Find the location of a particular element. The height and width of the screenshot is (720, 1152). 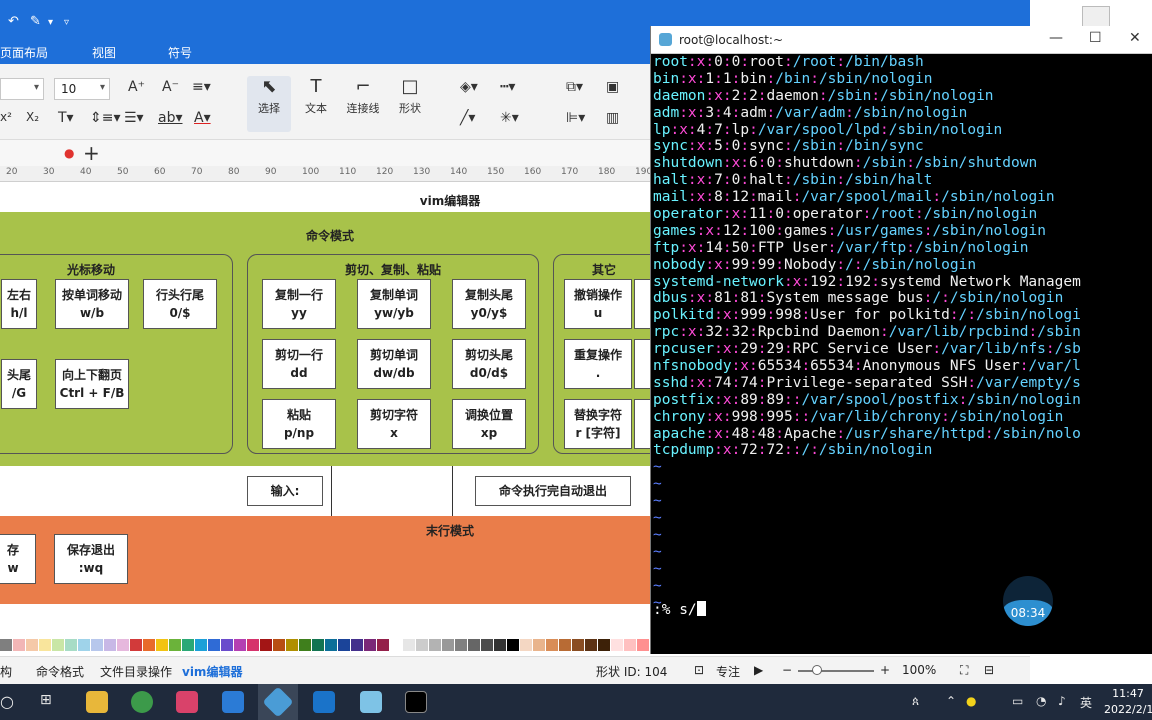

file-explorer-icon is located at coordinates (97, 702).